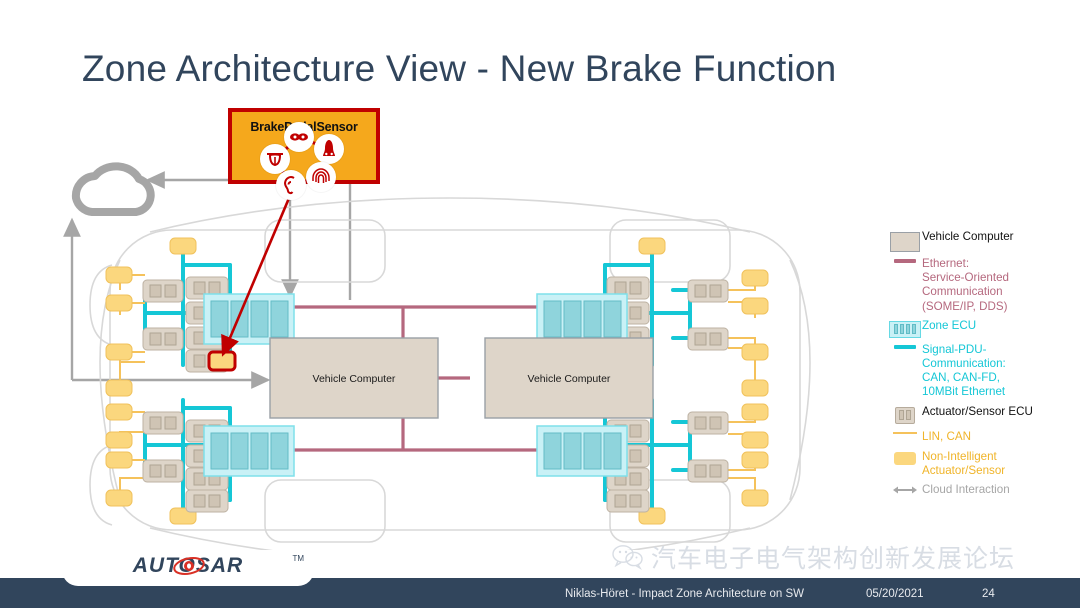 The height and width of the screenshot is (608, 1080). I want to click on eyes-icon, so click(299, 137).